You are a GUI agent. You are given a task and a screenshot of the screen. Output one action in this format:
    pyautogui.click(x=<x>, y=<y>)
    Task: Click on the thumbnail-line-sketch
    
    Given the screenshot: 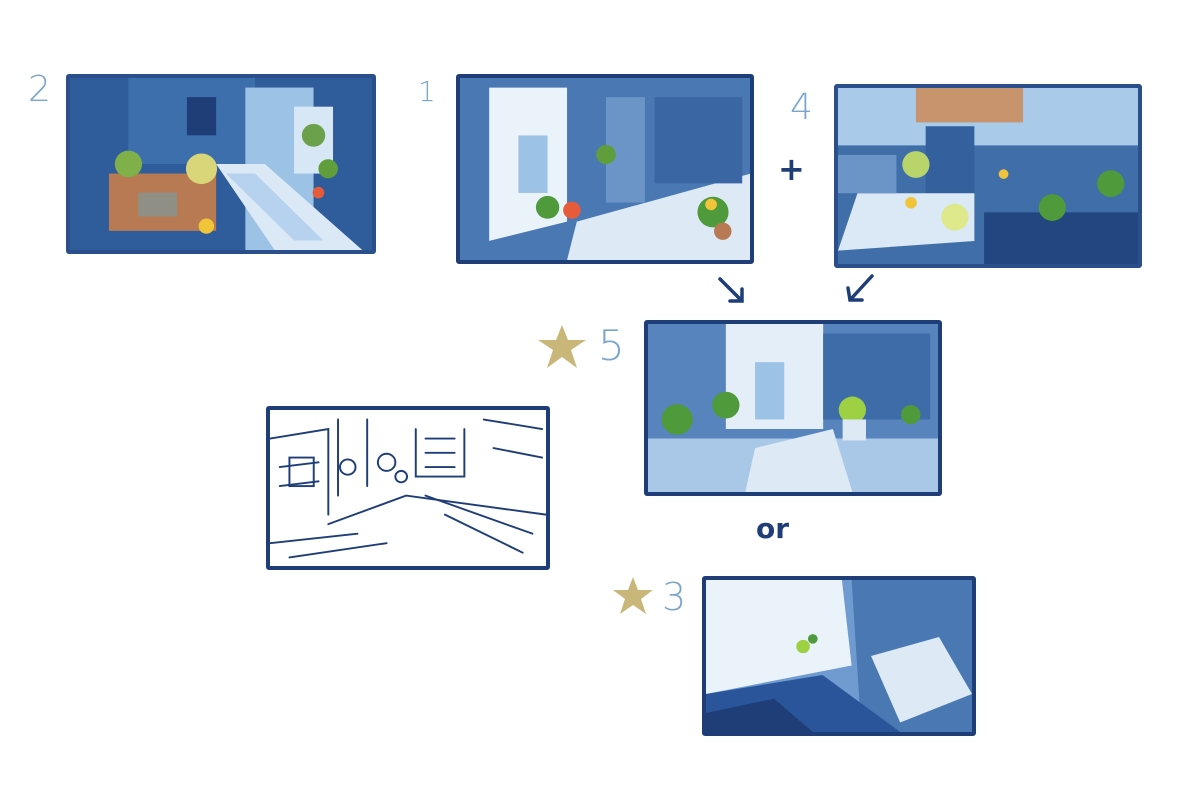 What is the action you would take?
    pyautogui.click(x=408, y=488)
    